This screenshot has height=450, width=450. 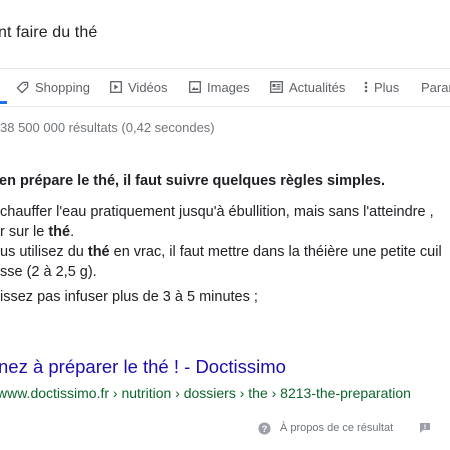 I want to click on search-input: nt faire du thé, so click(x=48, y=33).